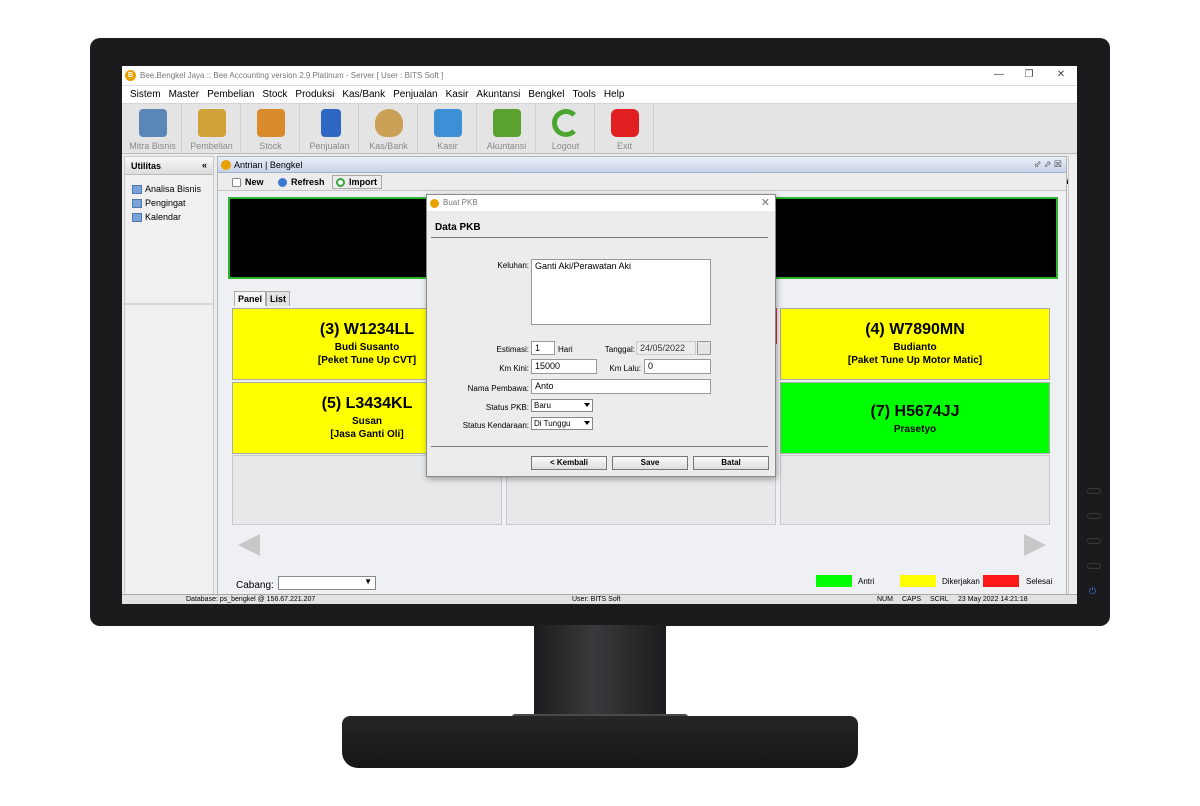 This screenshot has width=1200, height=806. I want to click on toolbar-pembelian-button: Pembelian, so click(212, 129).